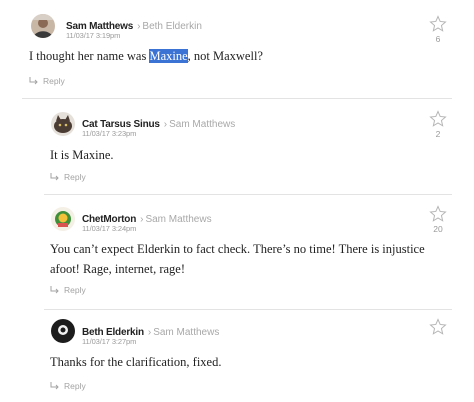 The width and height of the screenshot is (474, 402). Describe the element at coordinates (136, 362) in the screenshot. I see `comment-body: Thanks for the clarification, fixed.` at that location.